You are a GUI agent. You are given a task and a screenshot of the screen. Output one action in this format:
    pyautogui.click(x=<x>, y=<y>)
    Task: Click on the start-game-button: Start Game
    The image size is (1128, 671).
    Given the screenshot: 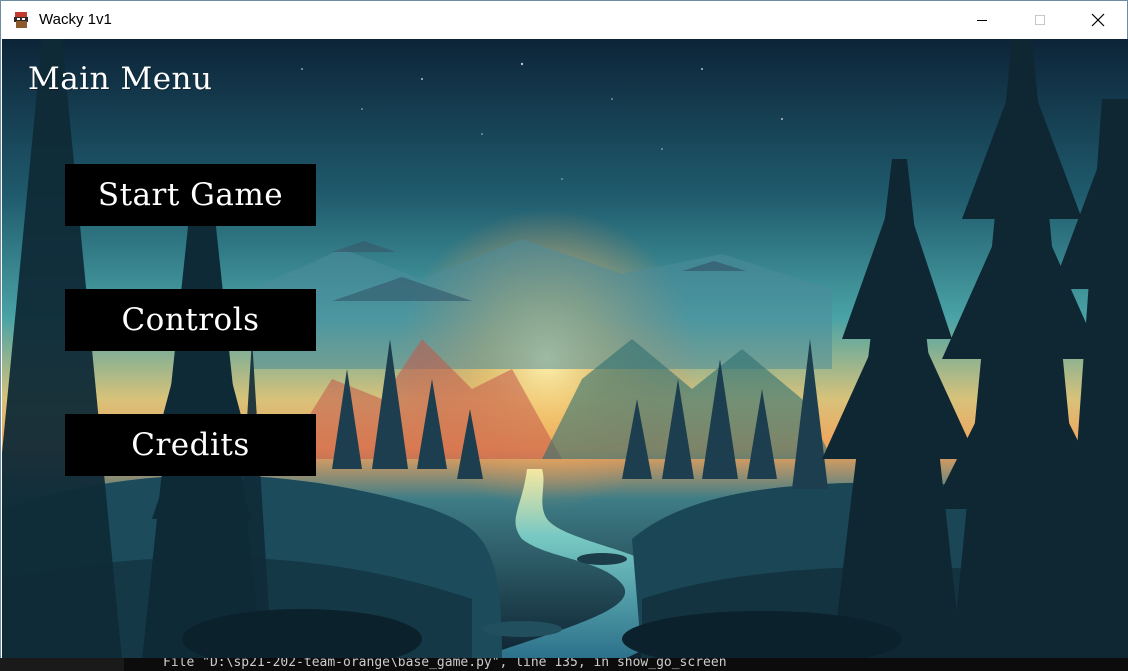 What is the action you would take?
    pyautogui.click(x=190, y=195)
    